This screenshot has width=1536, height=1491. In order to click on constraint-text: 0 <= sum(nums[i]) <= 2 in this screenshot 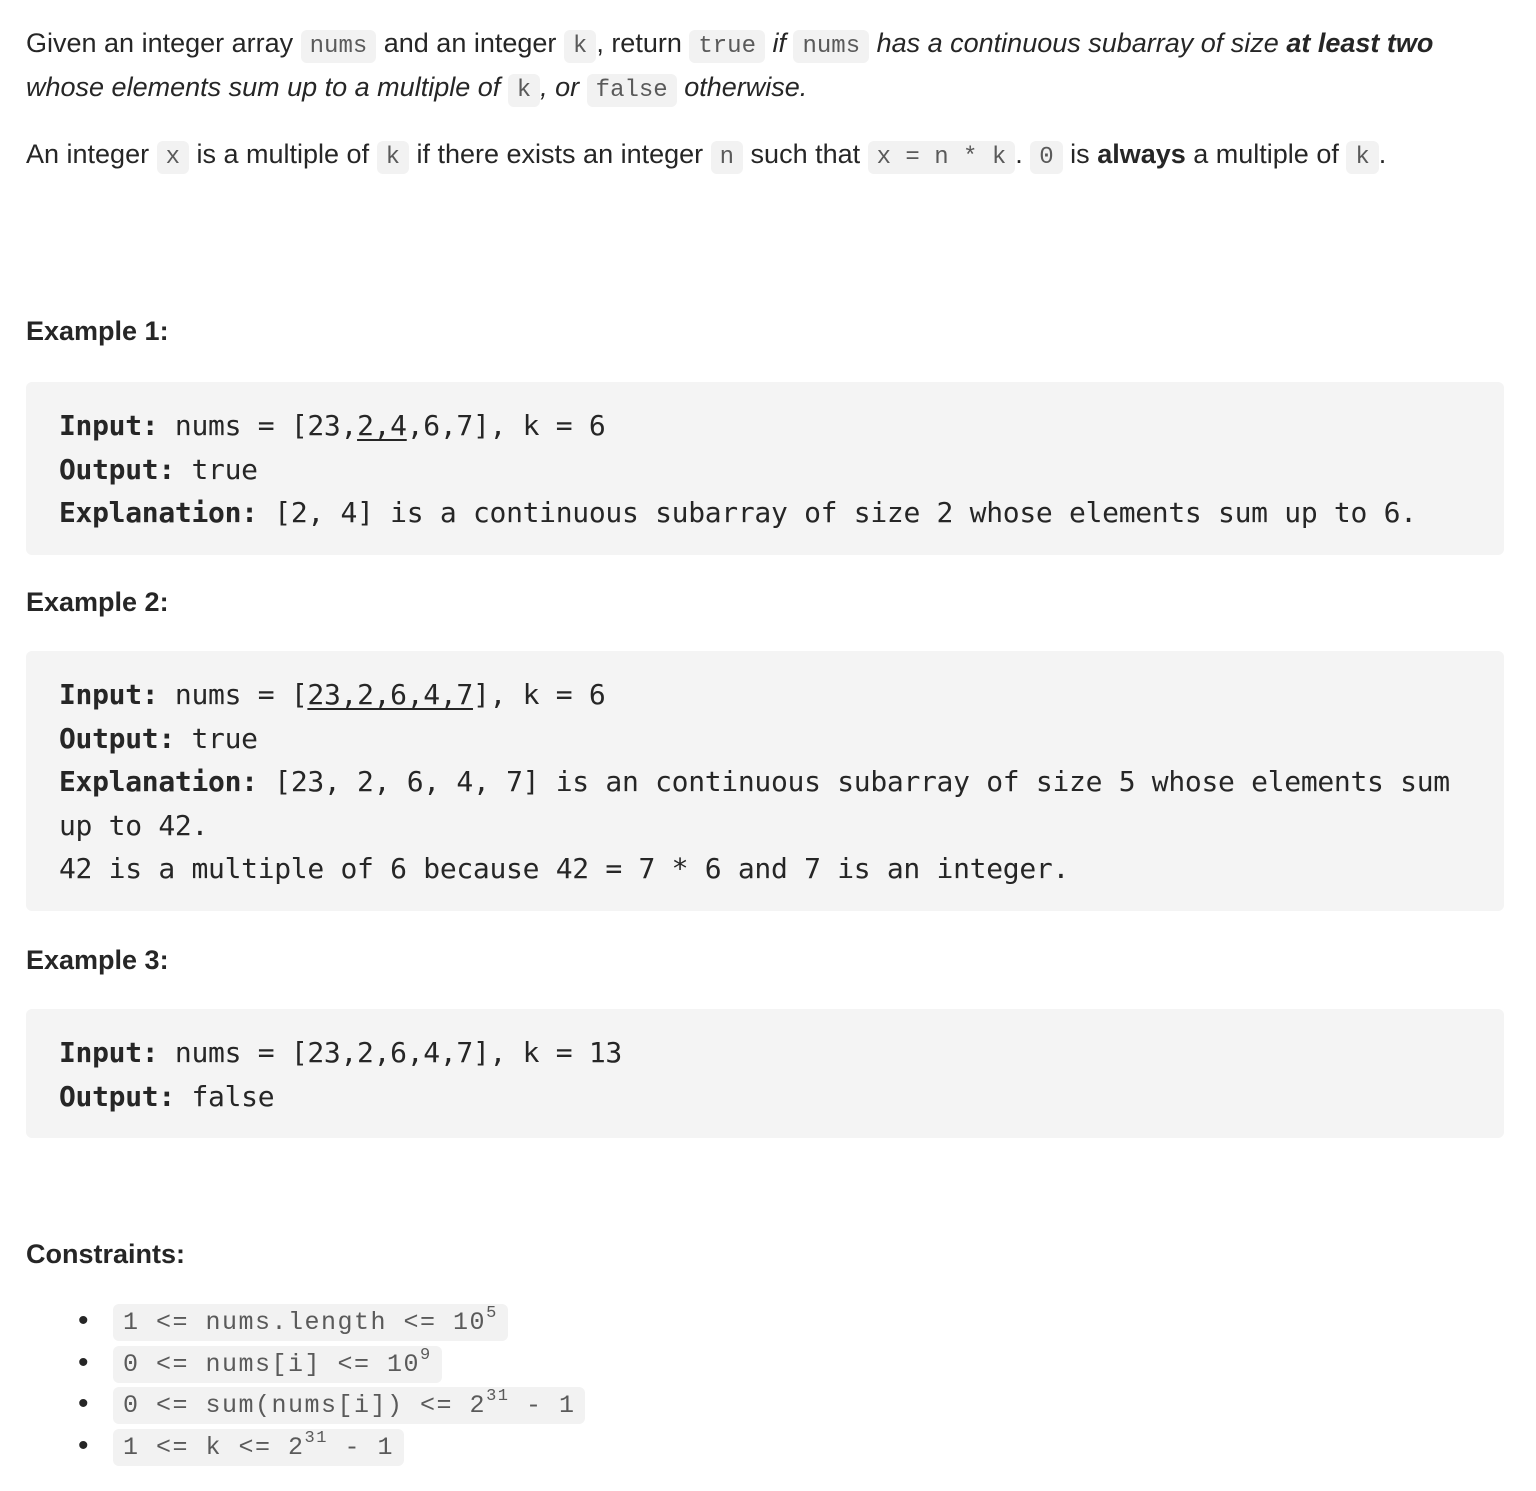, I will do `click(305, 1405)`.